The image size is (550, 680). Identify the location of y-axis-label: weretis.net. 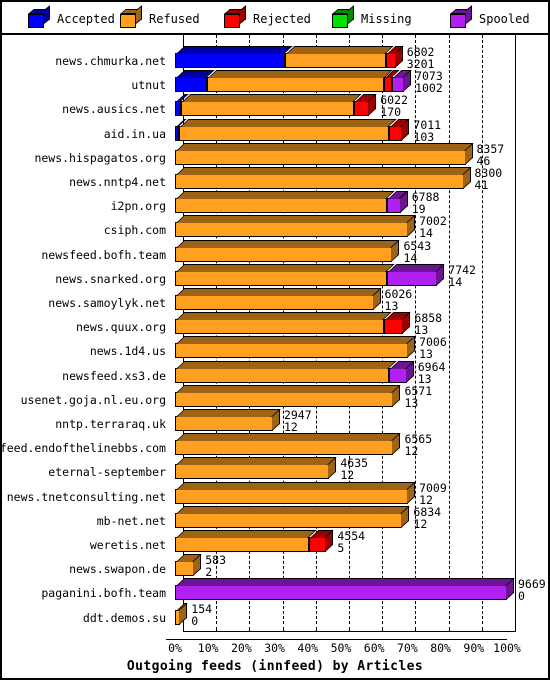
(127, 545).